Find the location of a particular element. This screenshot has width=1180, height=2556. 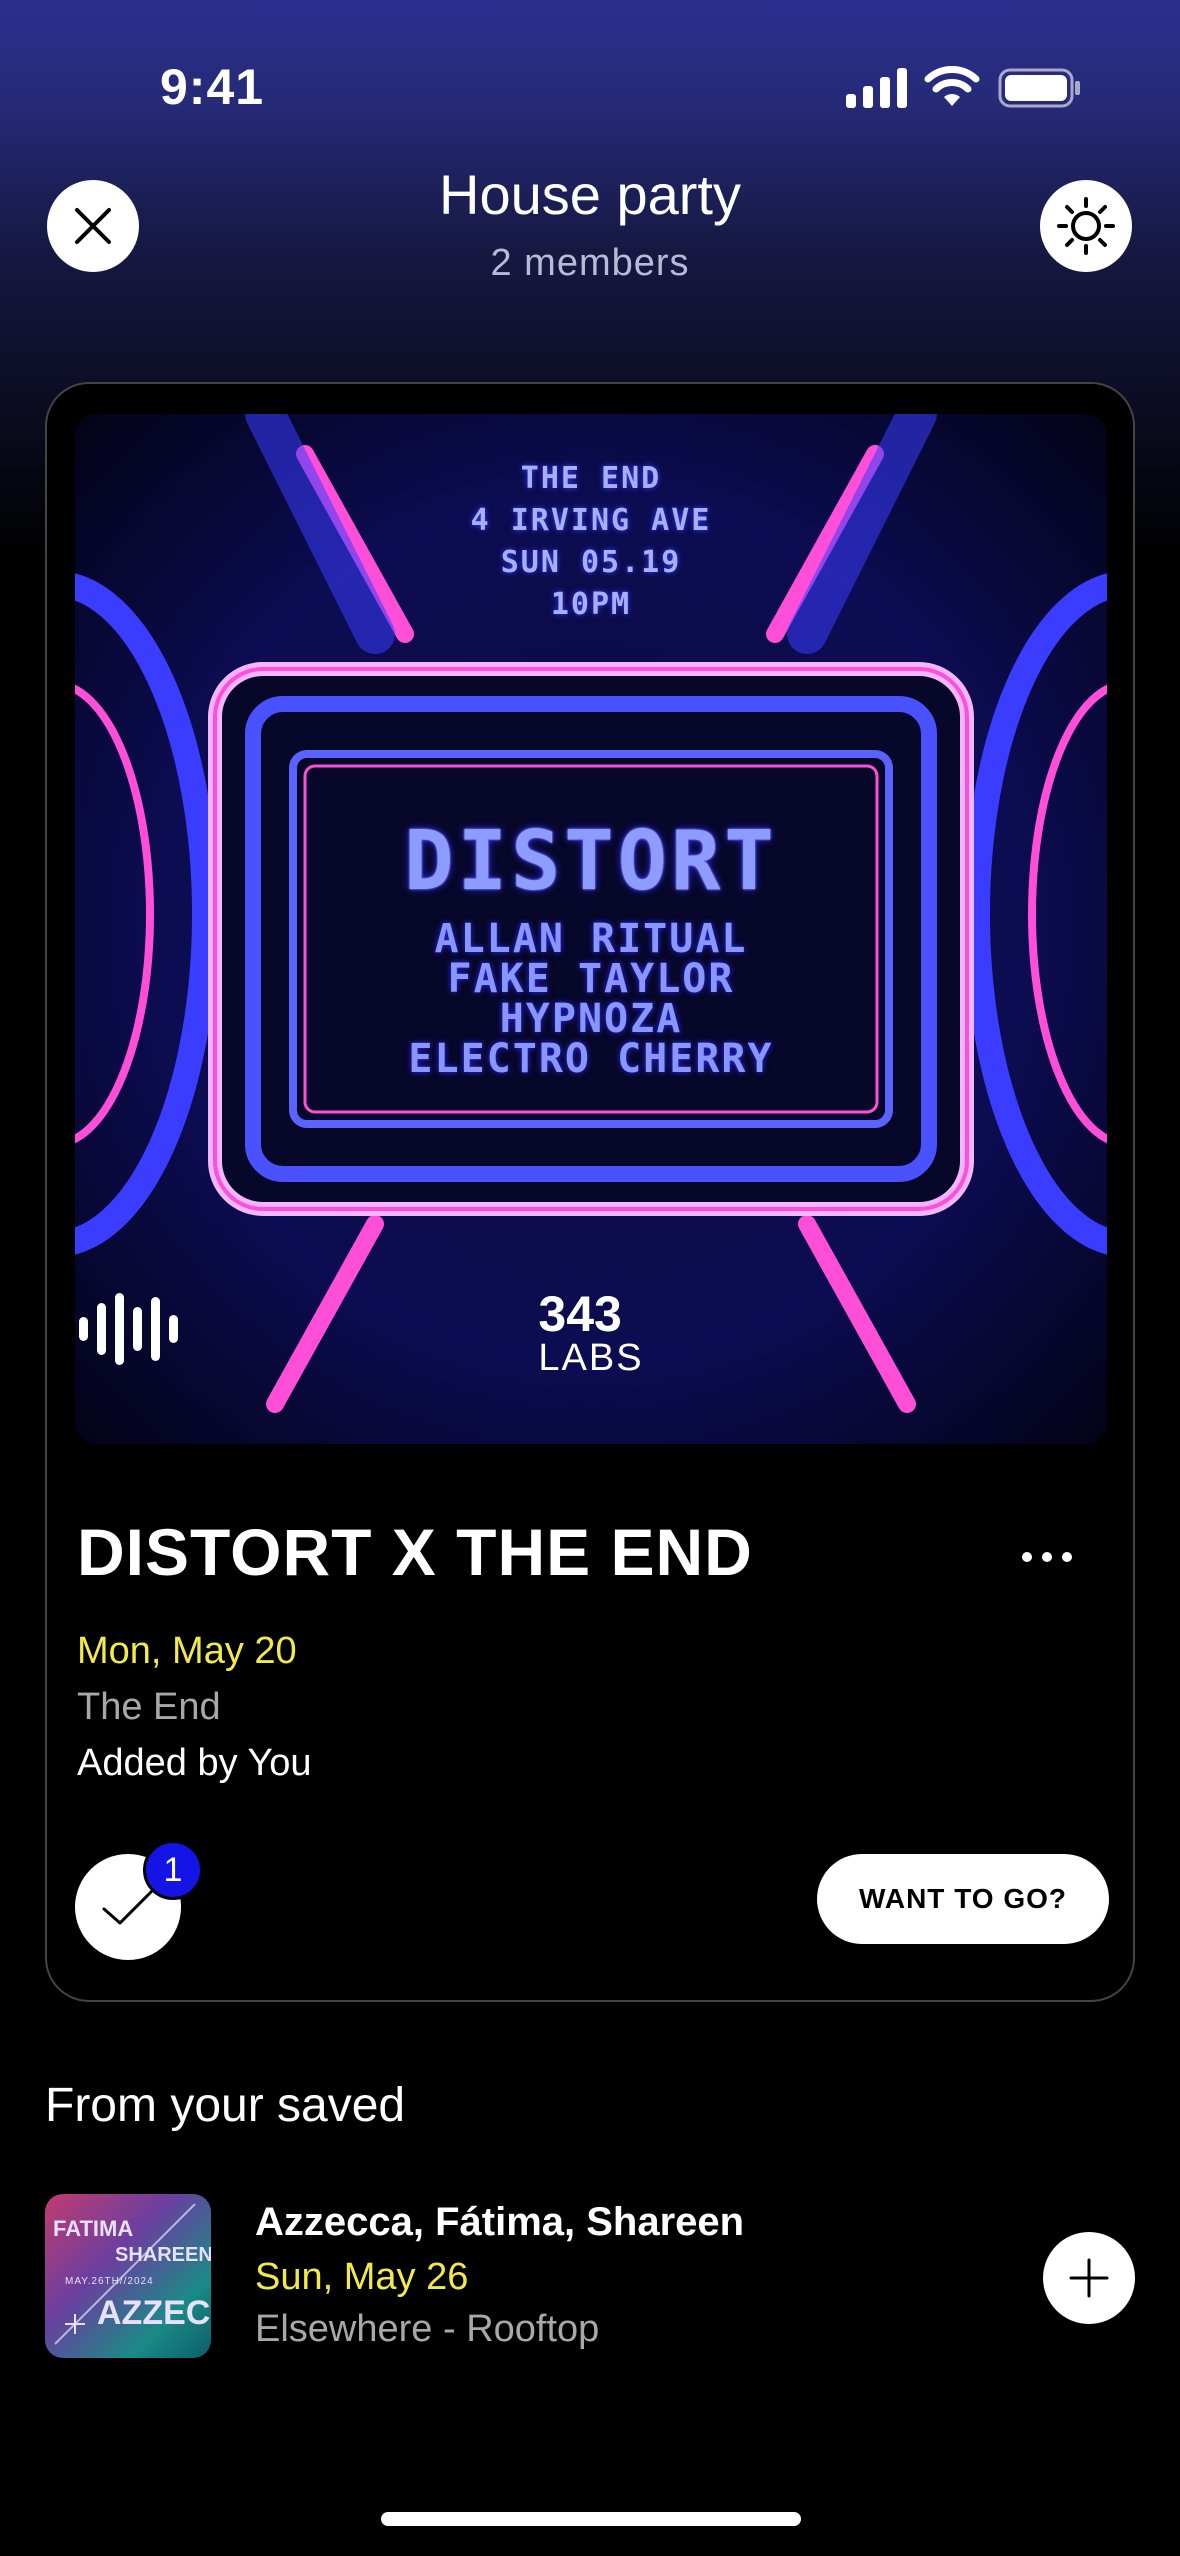

home-indicator is located at coordinates (591, 2519).